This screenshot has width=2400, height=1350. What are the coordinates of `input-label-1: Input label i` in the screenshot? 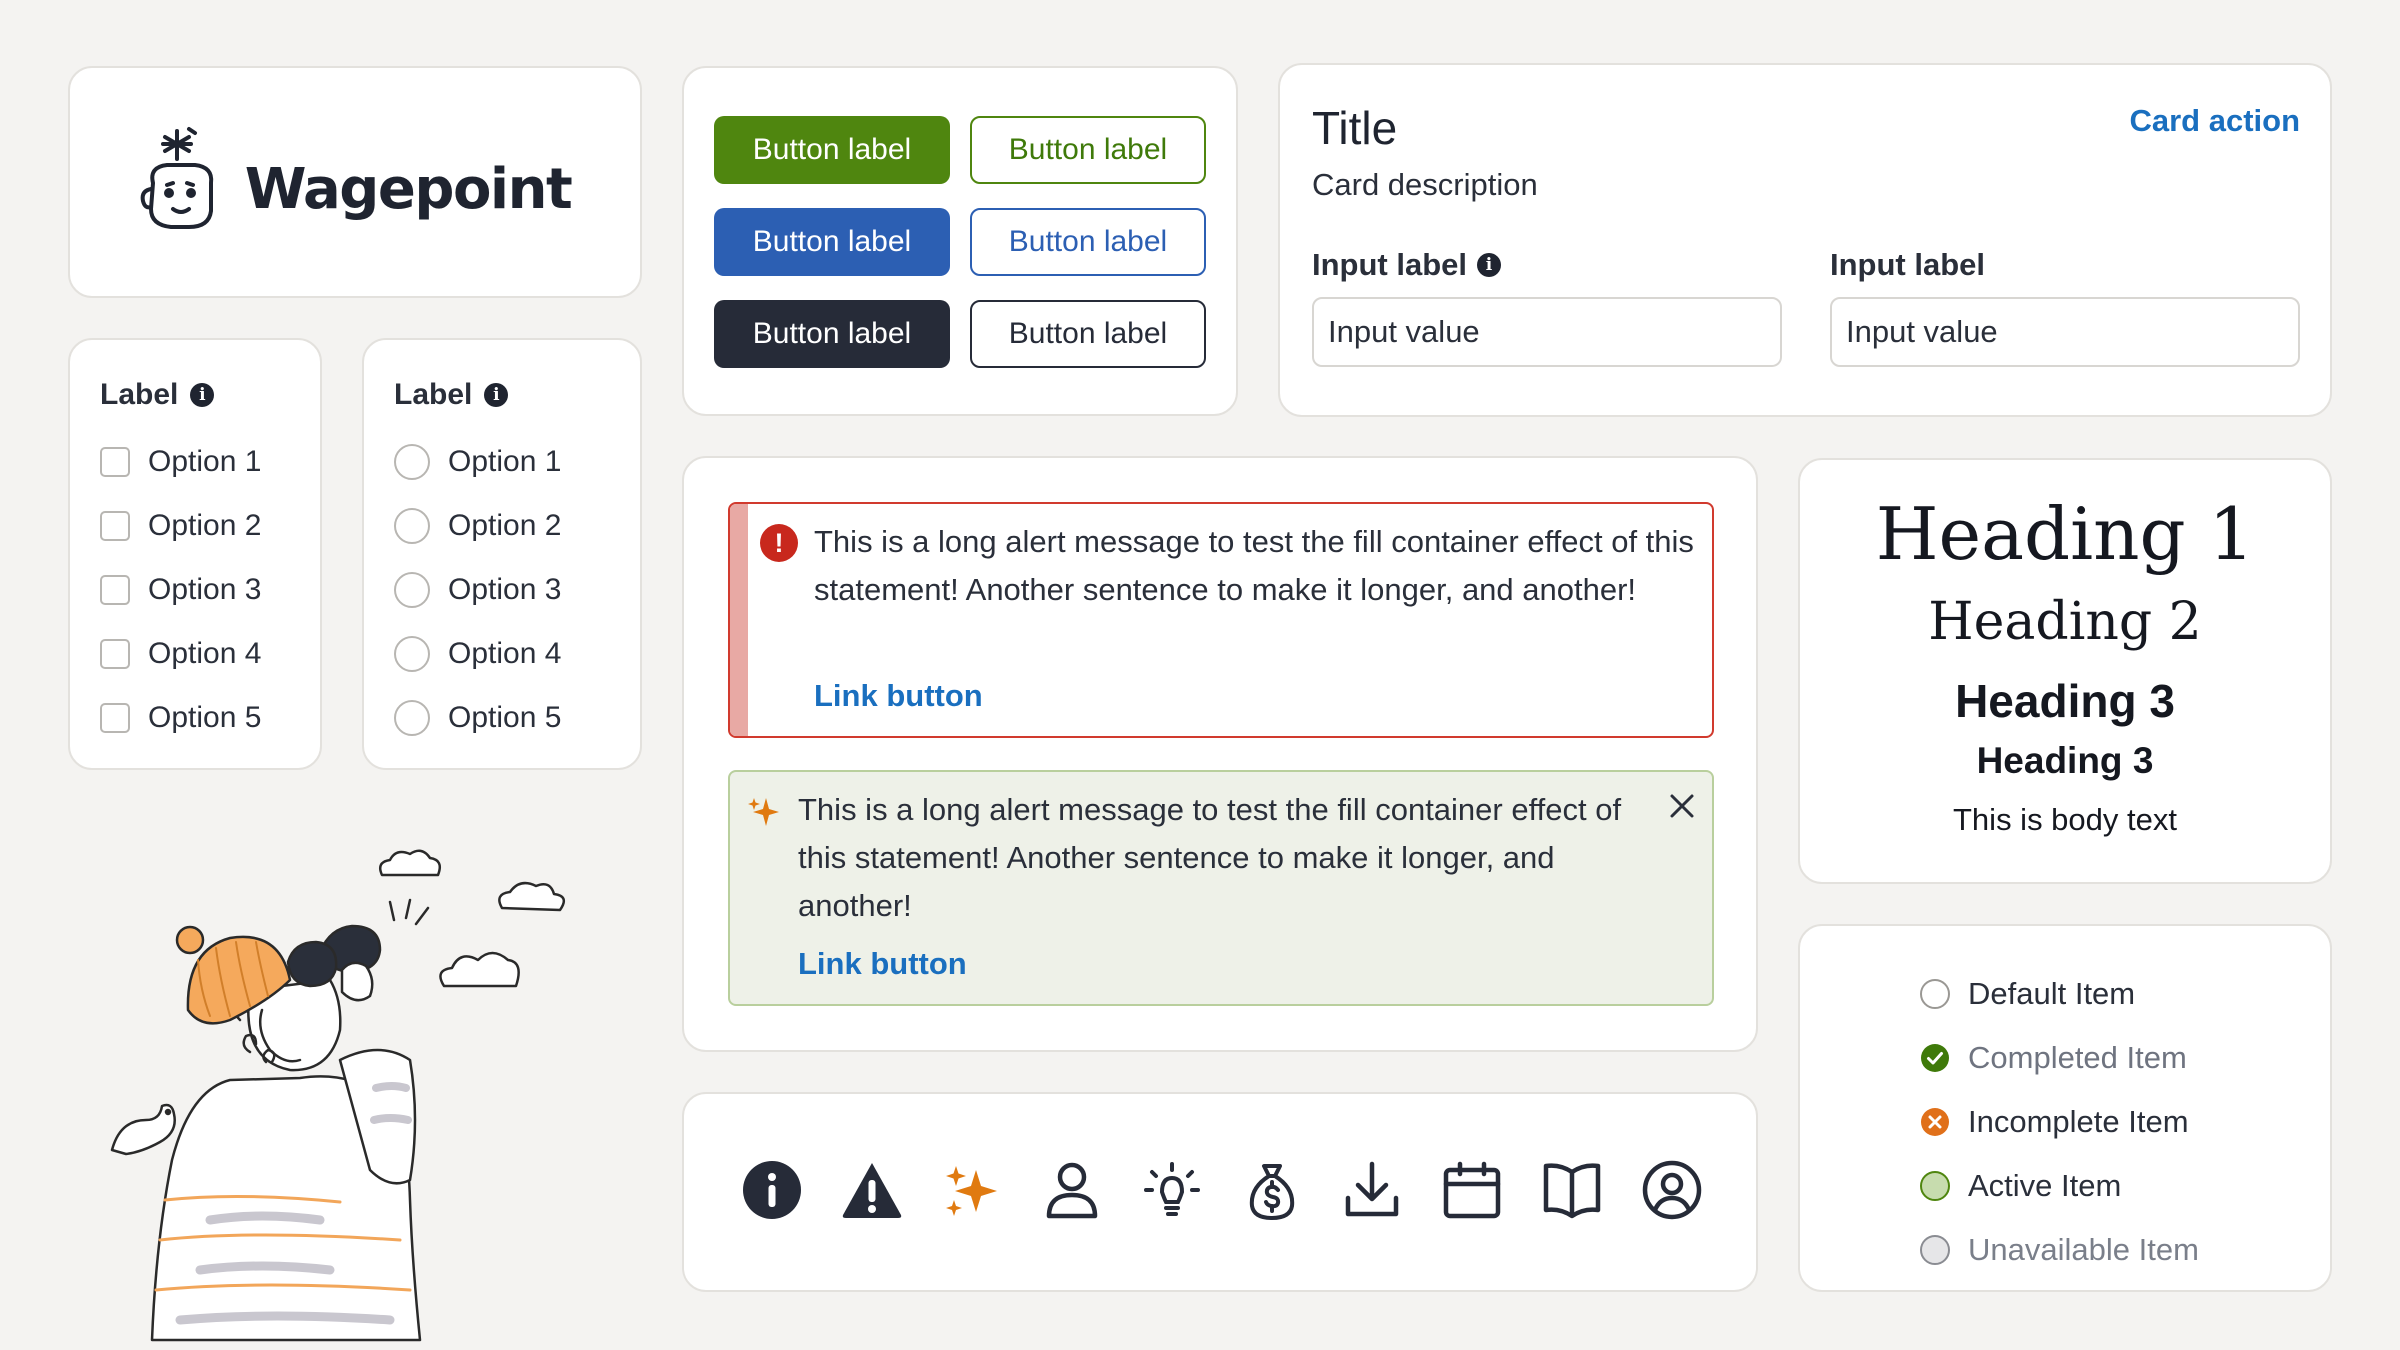 It's located at (1406, 265).